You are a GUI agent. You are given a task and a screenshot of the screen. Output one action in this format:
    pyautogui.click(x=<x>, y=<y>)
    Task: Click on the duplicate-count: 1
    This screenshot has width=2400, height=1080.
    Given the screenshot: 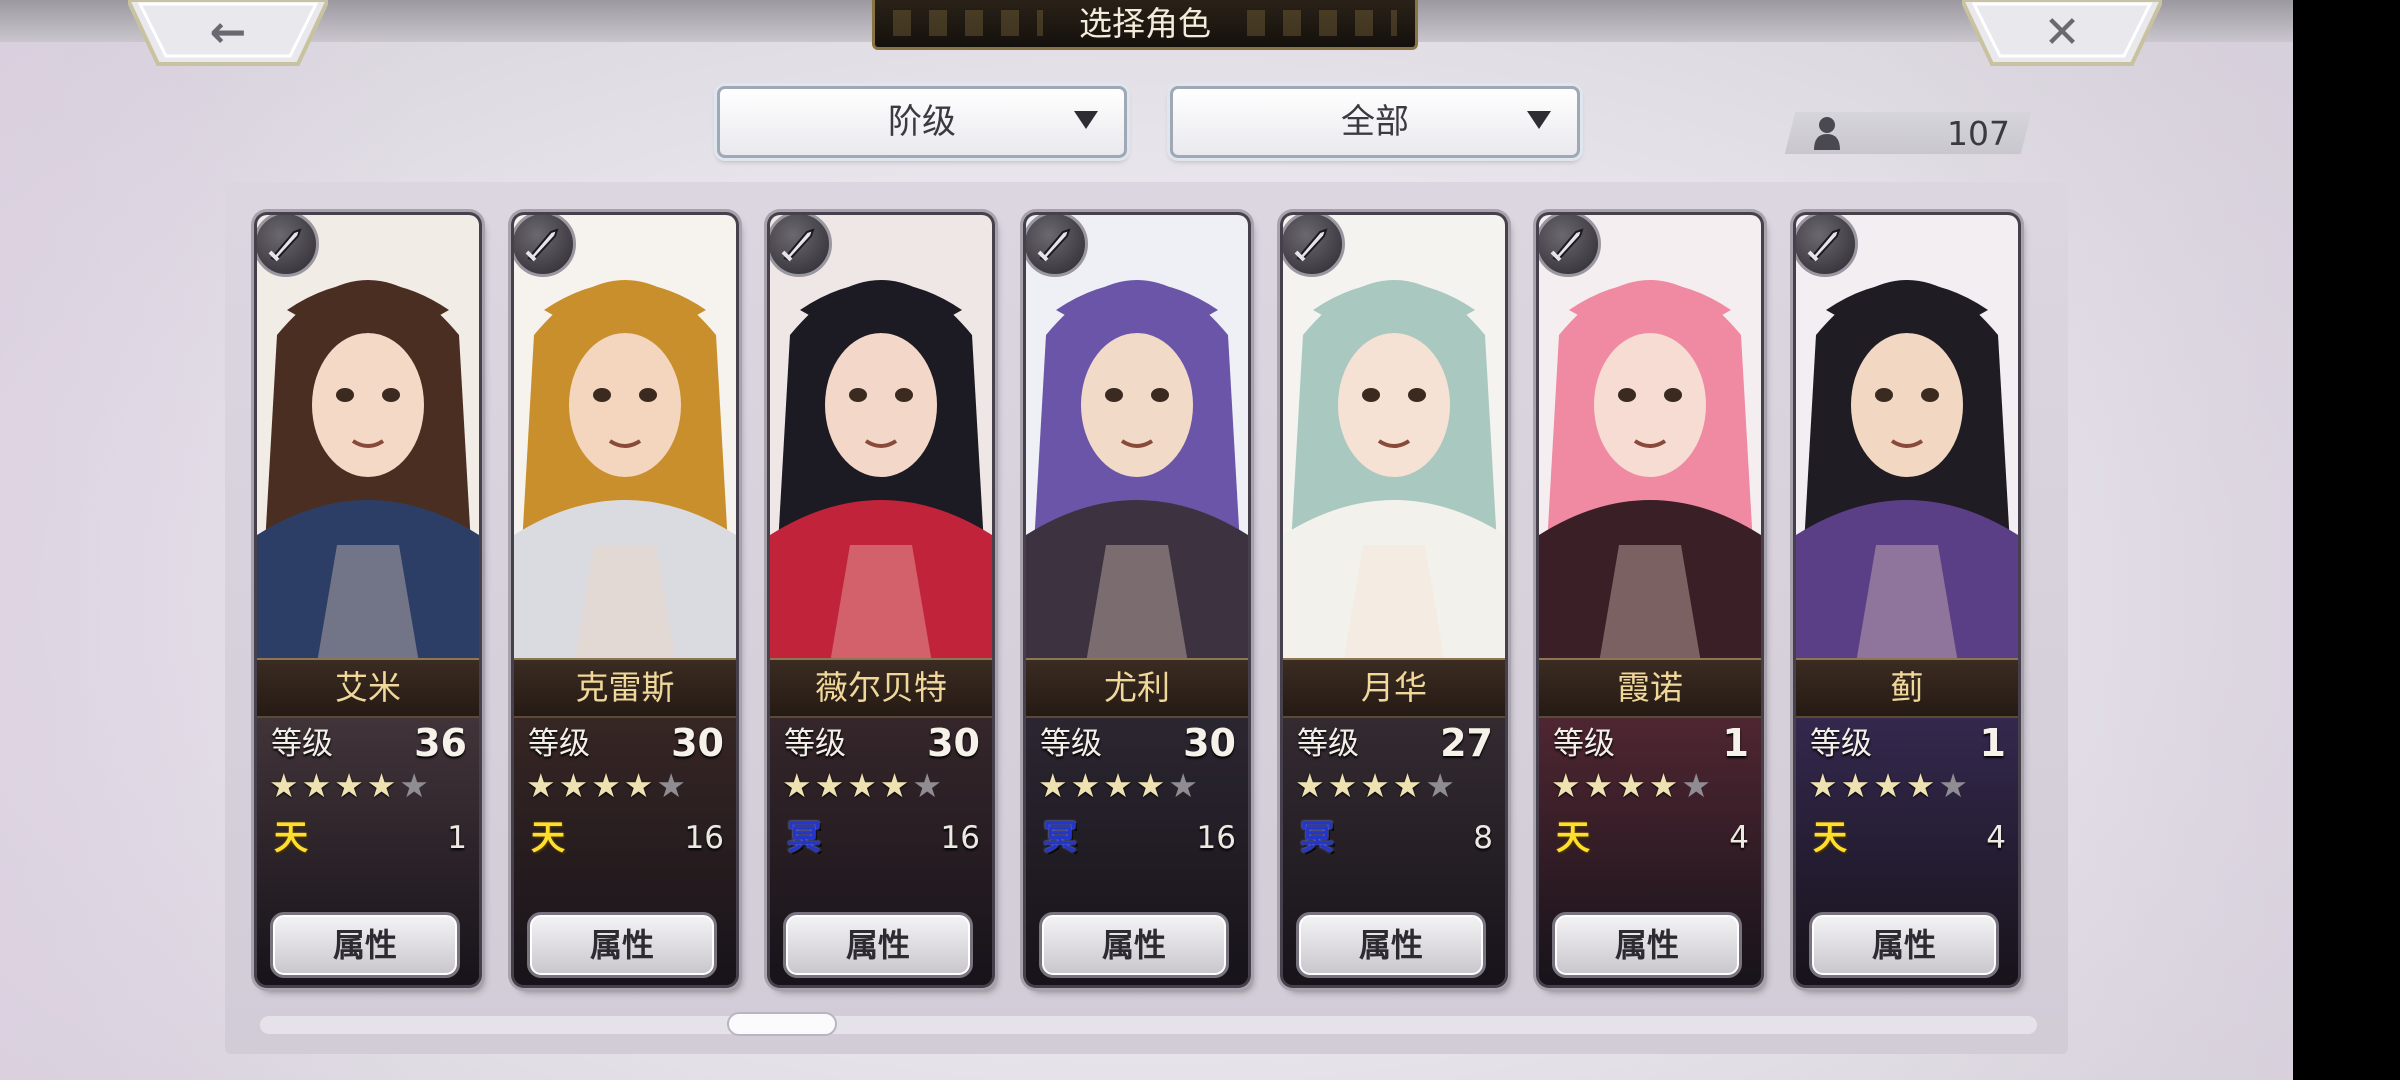 What is the action you would take?
    pyautogui.click(x=457, y=838)
    